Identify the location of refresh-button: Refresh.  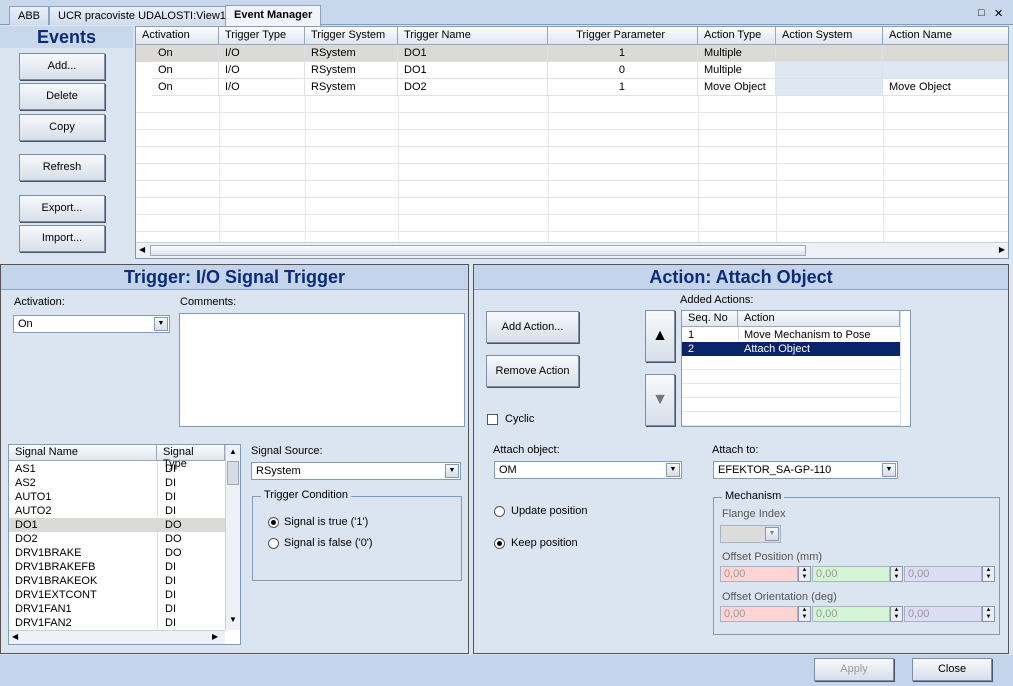
(62, 167).